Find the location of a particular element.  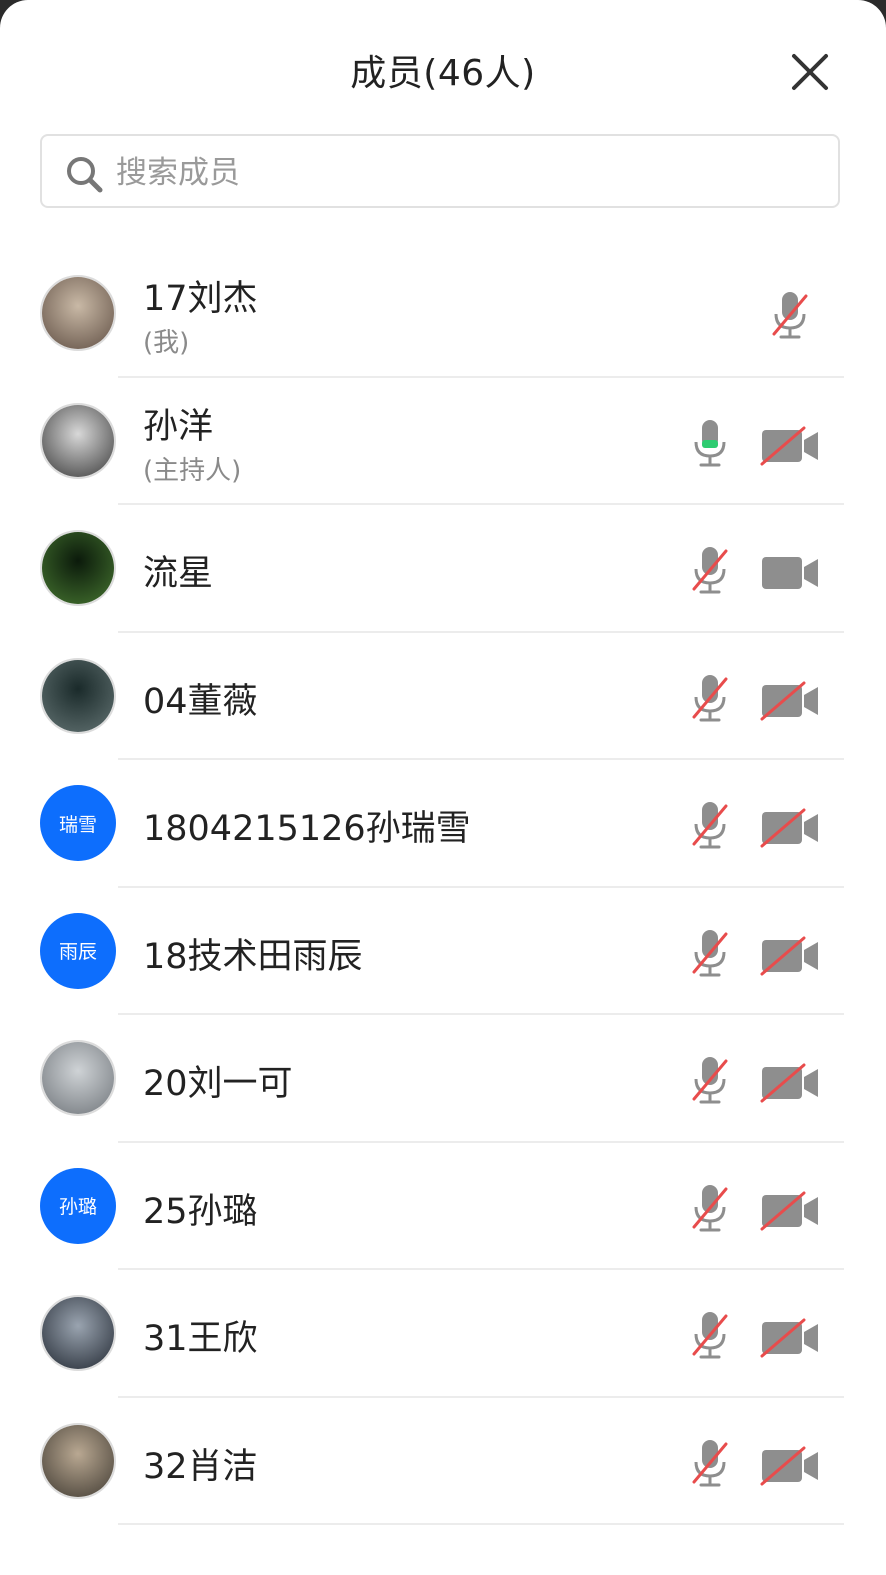

panel-title: 成员(46人) is located at coordinates (443, 73).